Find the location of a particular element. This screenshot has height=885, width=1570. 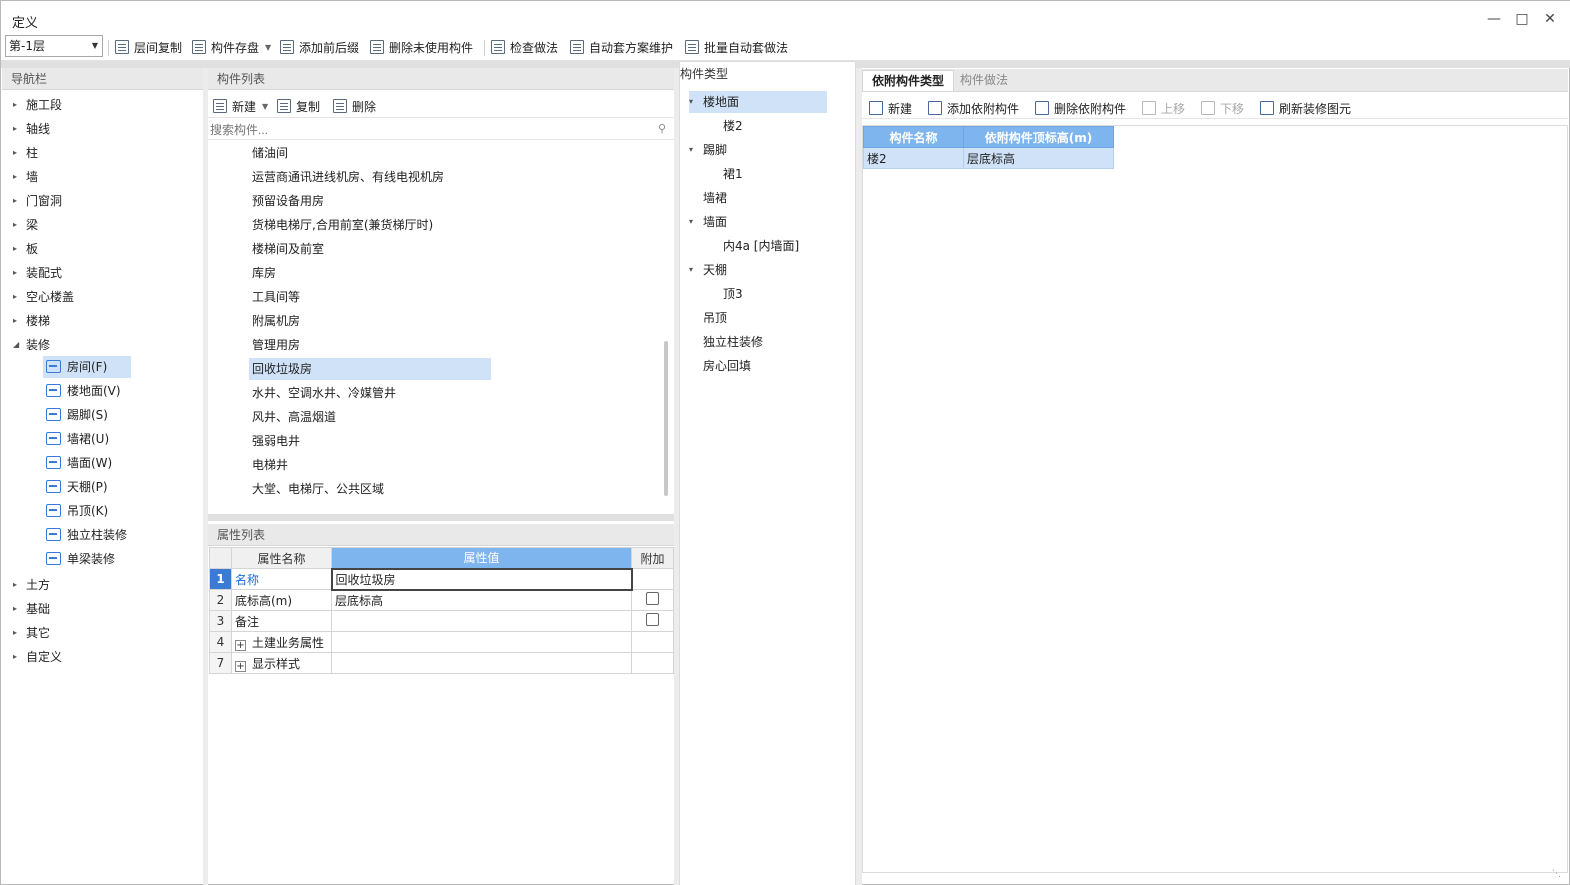

nav-item: ▸ 柱 is located at coordinates (25, 153).